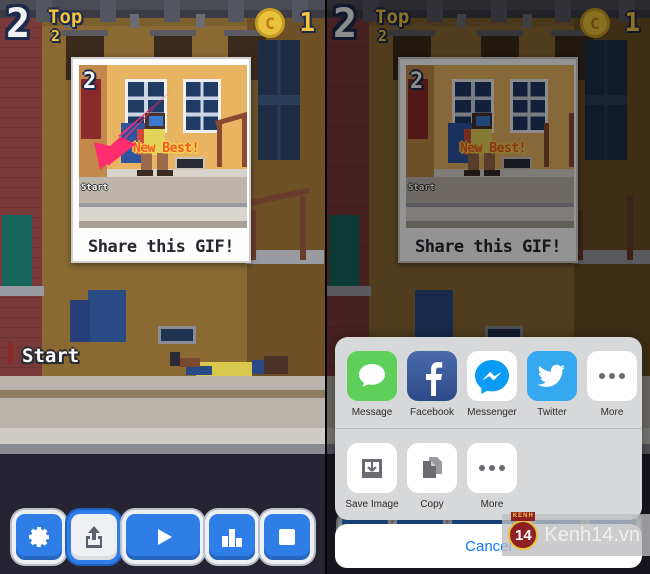  I want to click on share-app-facebook: Facebook, so click(432, 384).